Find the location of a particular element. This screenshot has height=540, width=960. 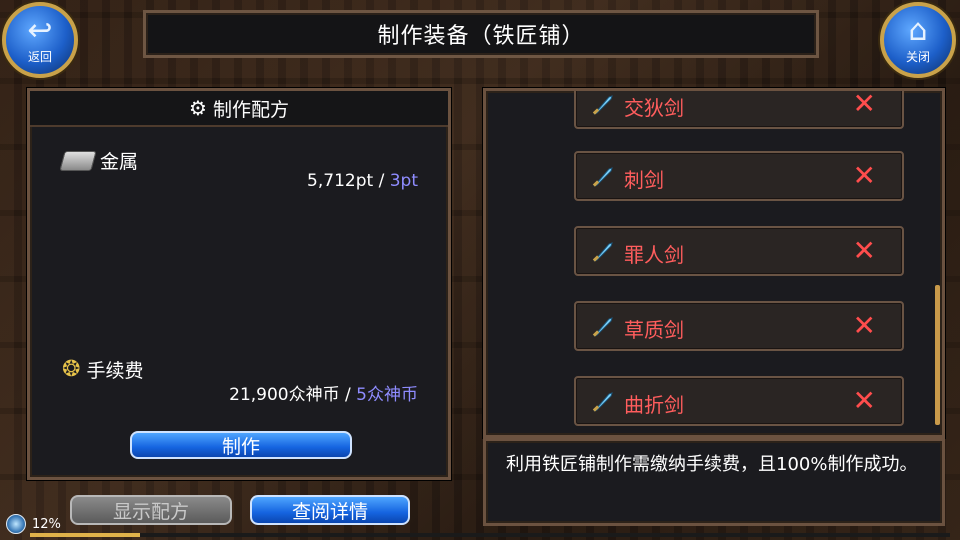

view-details-button: 查阅详情 is located at coordinates (330, 510).